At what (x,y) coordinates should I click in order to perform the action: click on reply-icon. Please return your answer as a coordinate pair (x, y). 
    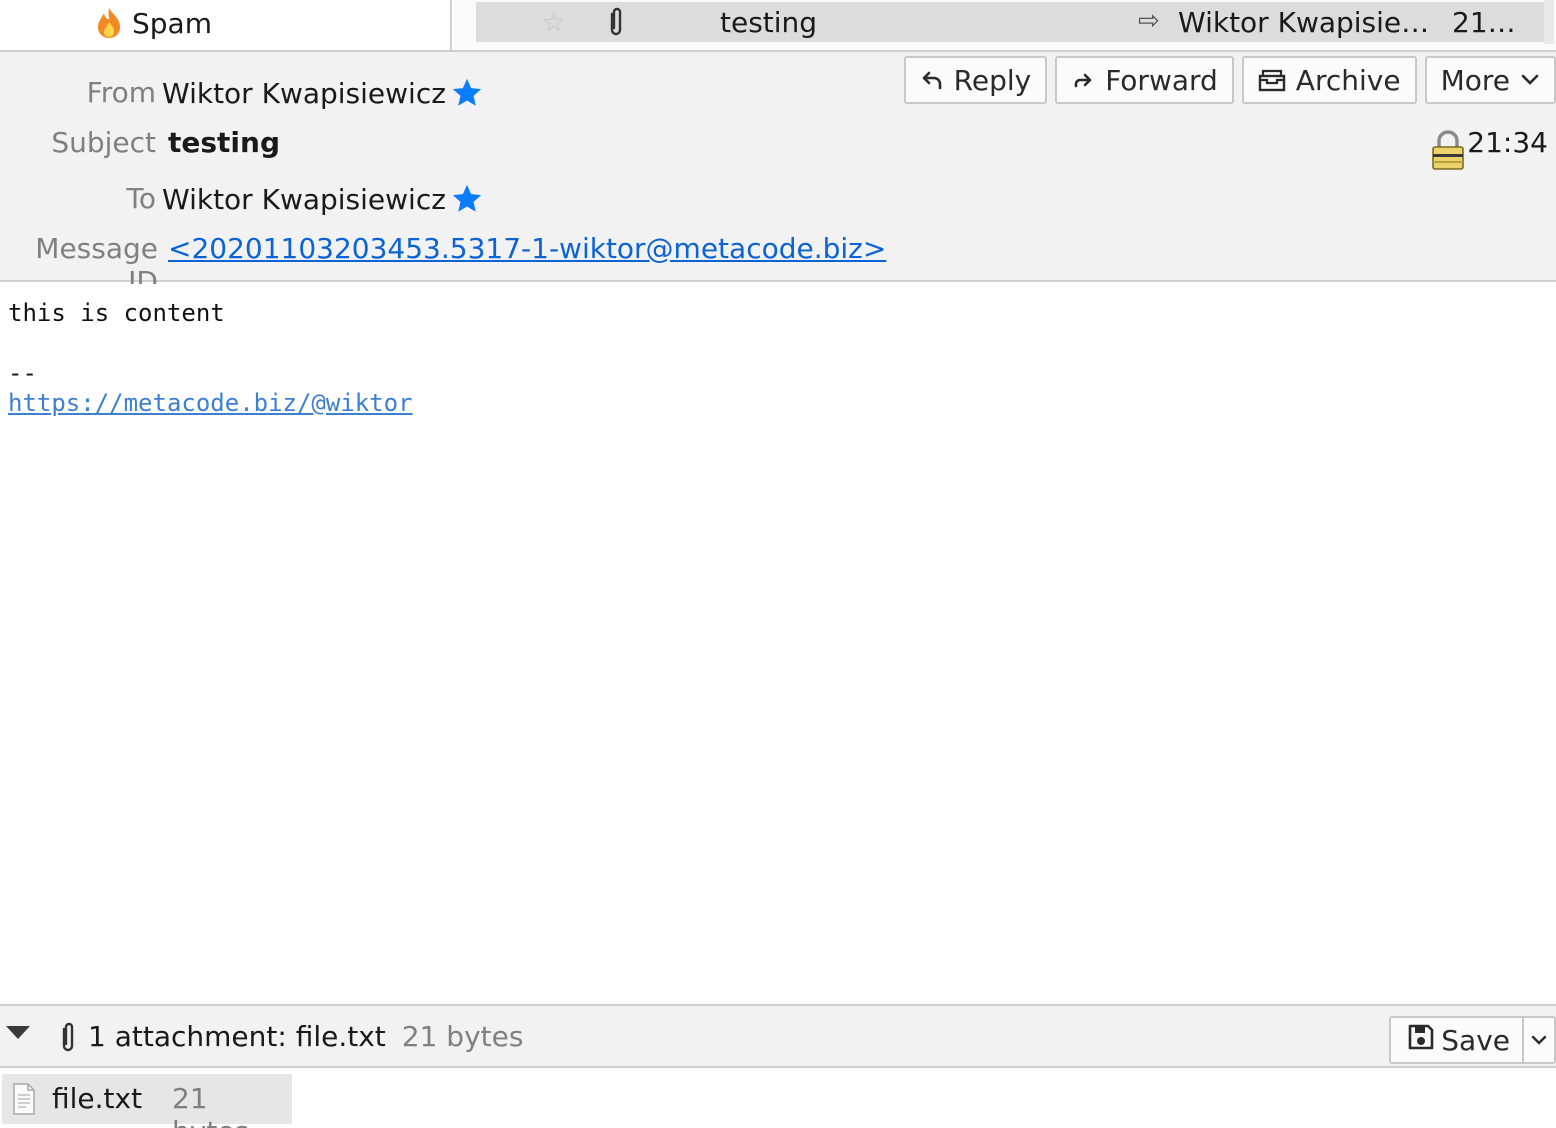
    Looking at the image, I should click on (932, 80).